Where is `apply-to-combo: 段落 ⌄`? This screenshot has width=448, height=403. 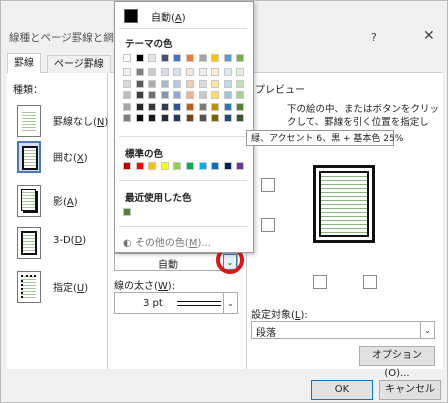
apply-to-combo: 段落 ⌄ is located at coordinates (343, 330).